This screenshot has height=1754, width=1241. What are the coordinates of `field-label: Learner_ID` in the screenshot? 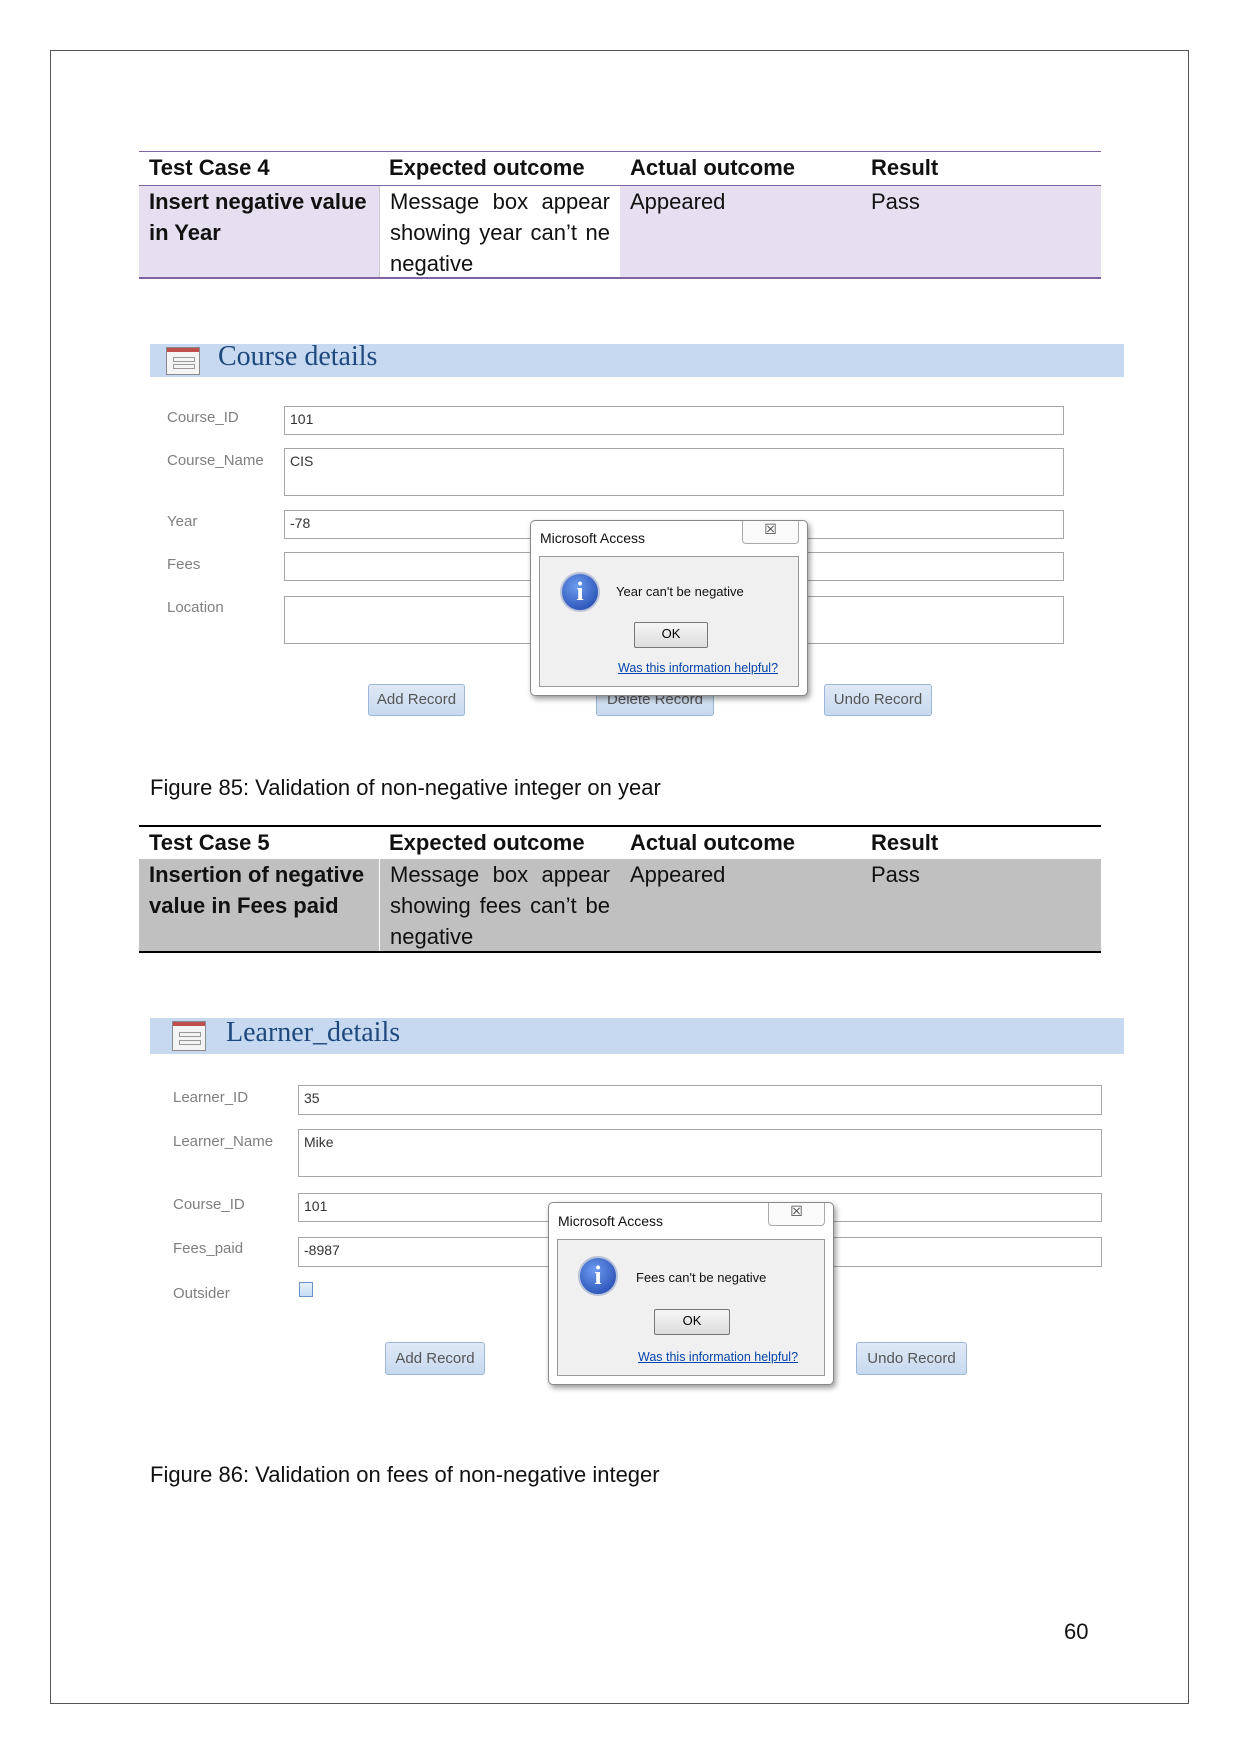 It's located at (211, 1097).